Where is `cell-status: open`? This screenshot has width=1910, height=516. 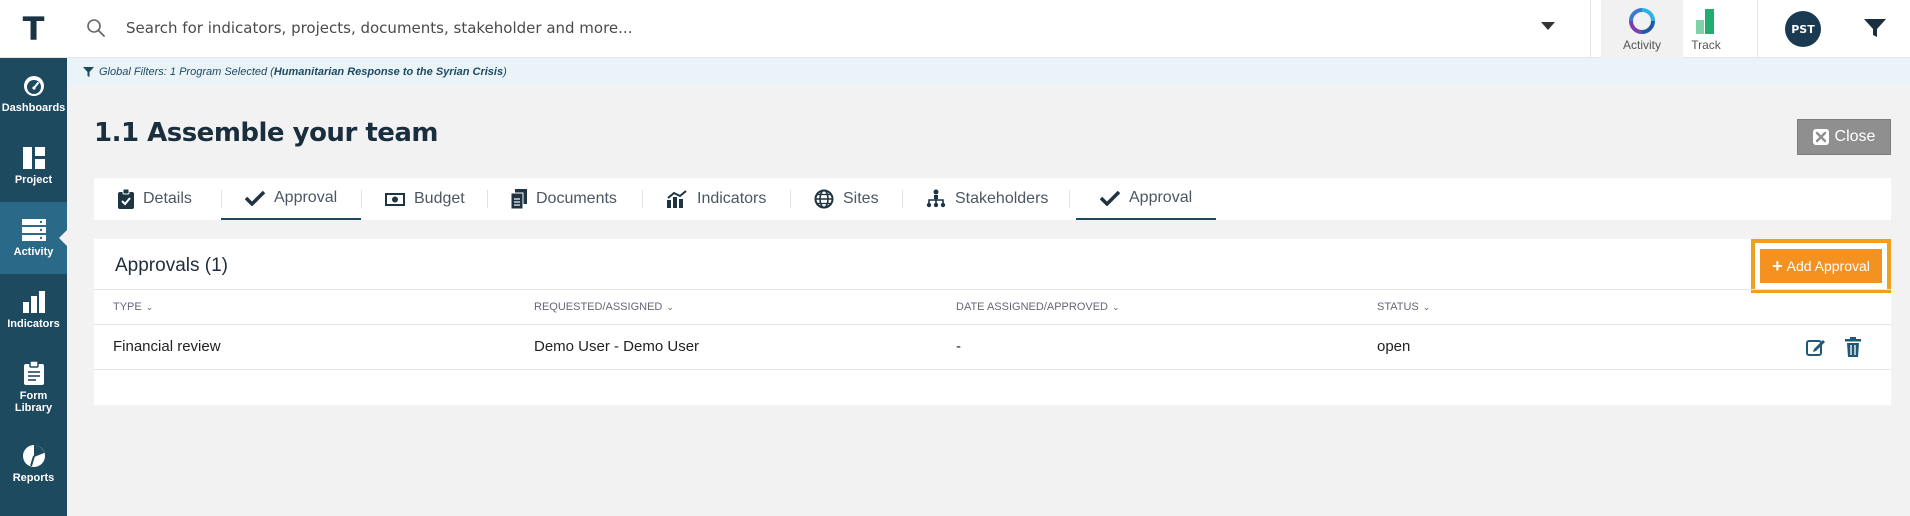 cell-status: open is located at coordinates (1394, 346).